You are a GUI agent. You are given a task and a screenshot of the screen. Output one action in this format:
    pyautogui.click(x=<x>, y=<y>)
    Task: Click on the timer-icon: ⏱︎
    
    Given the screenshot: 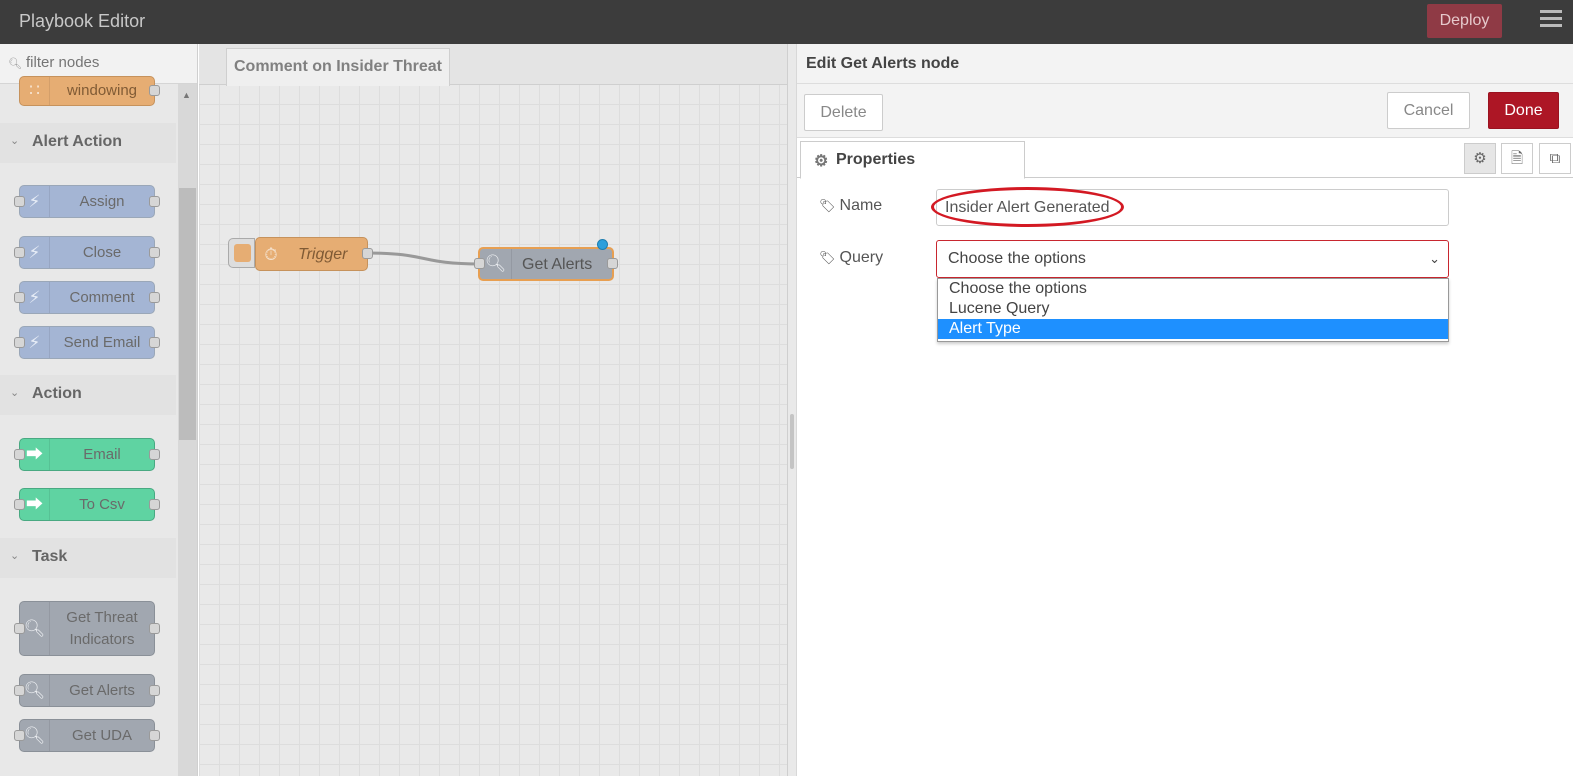 What is the action you would take?
    pyautogui.click(x=271, y=254)
    